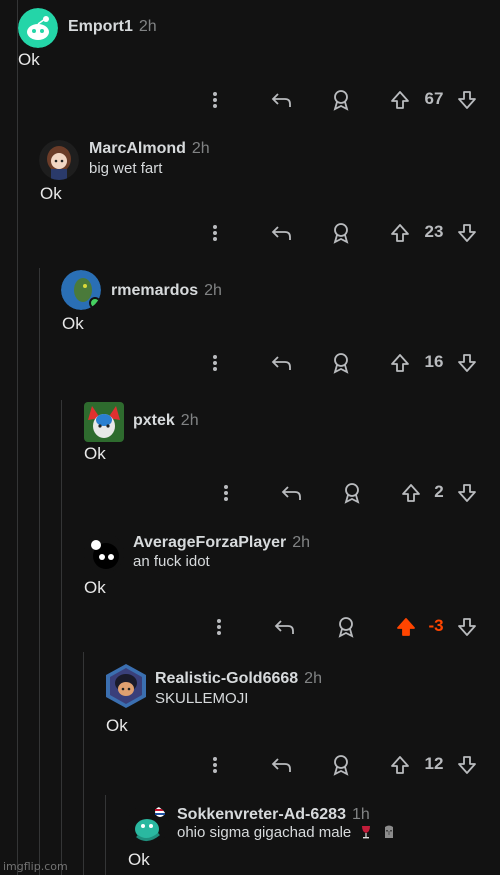  I want to click on username: MarcAlmond, so click(137, 148).